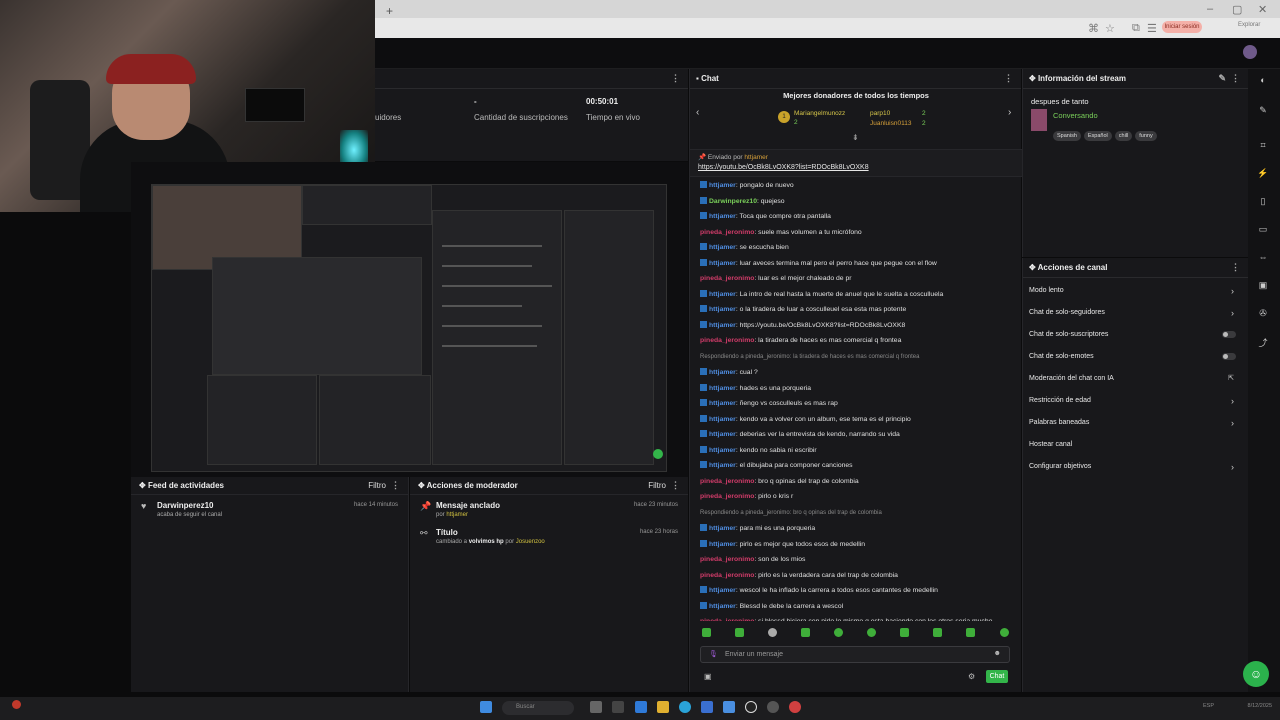 This screenshot has width=1280, height=720. I want to click on signin-pill: Iniciar sesión, so click(1182, 27).